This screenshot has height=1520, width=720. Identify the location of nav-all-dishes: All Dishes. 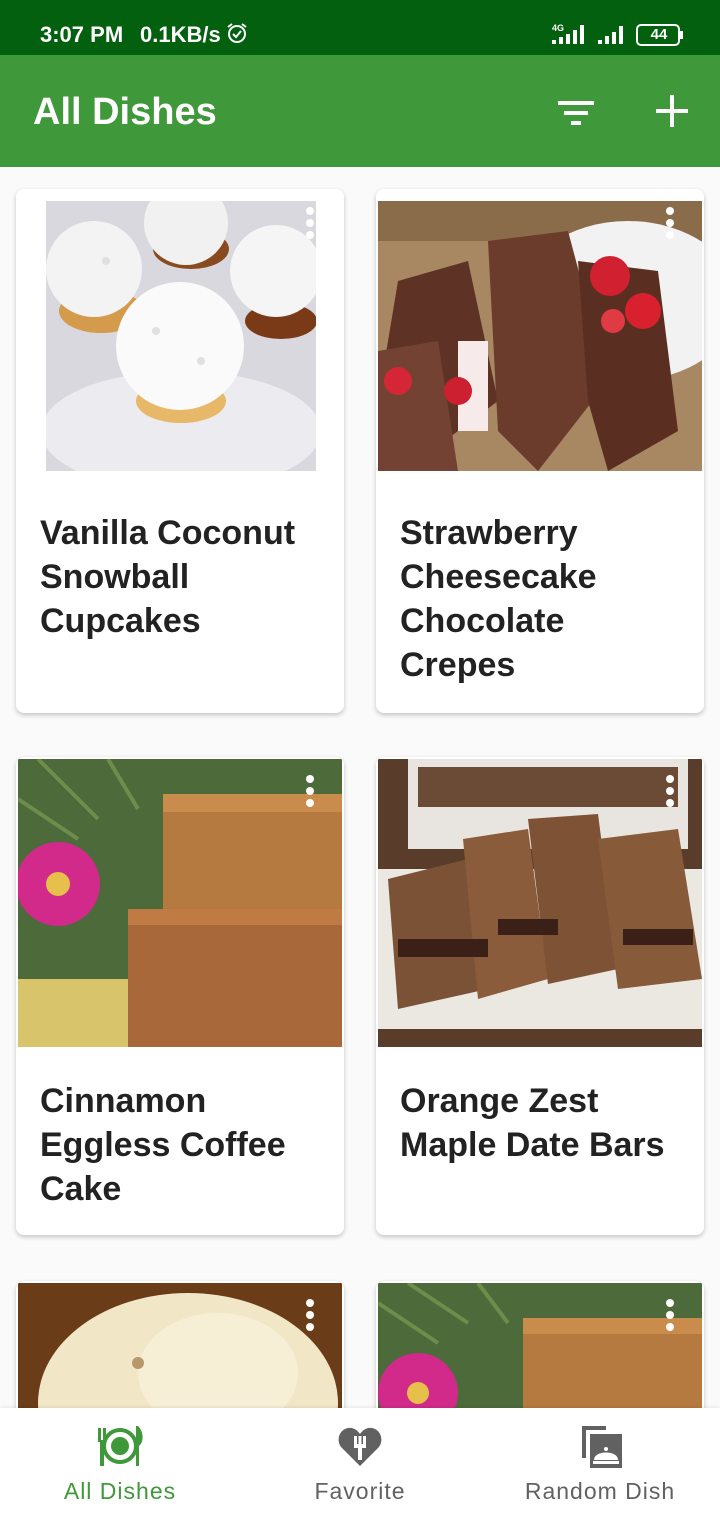
(120, 1464).